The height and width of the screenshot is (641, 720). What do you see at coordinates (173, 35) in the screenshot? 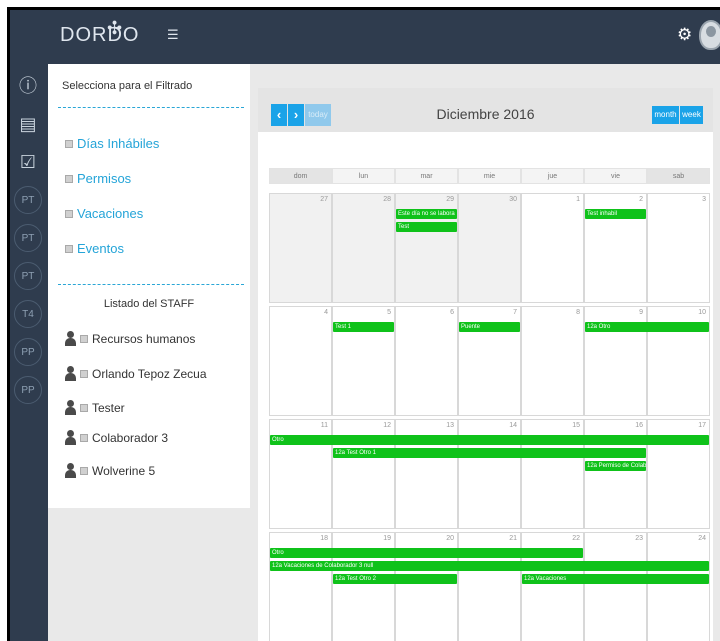
I see `menu-icon: ☰` at bounding box center [173, 35].